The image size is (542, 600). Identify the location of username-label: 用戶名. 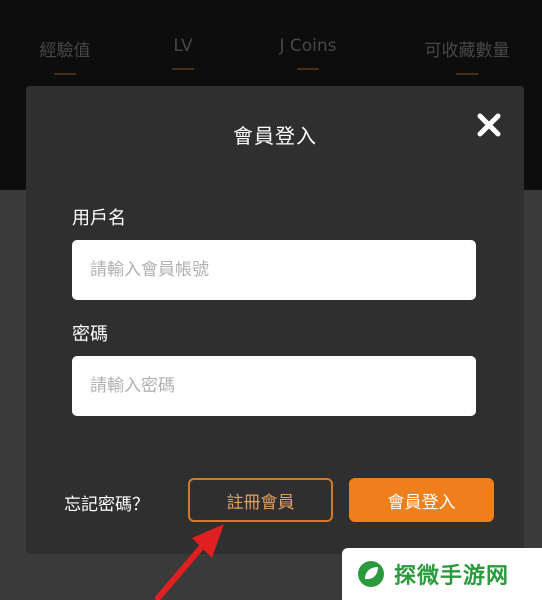
(99, 218).